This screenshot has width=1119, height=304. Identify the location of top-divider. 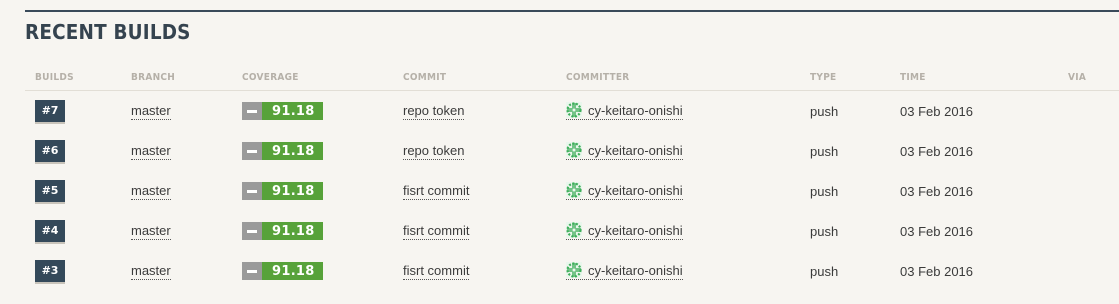
(572, 11).